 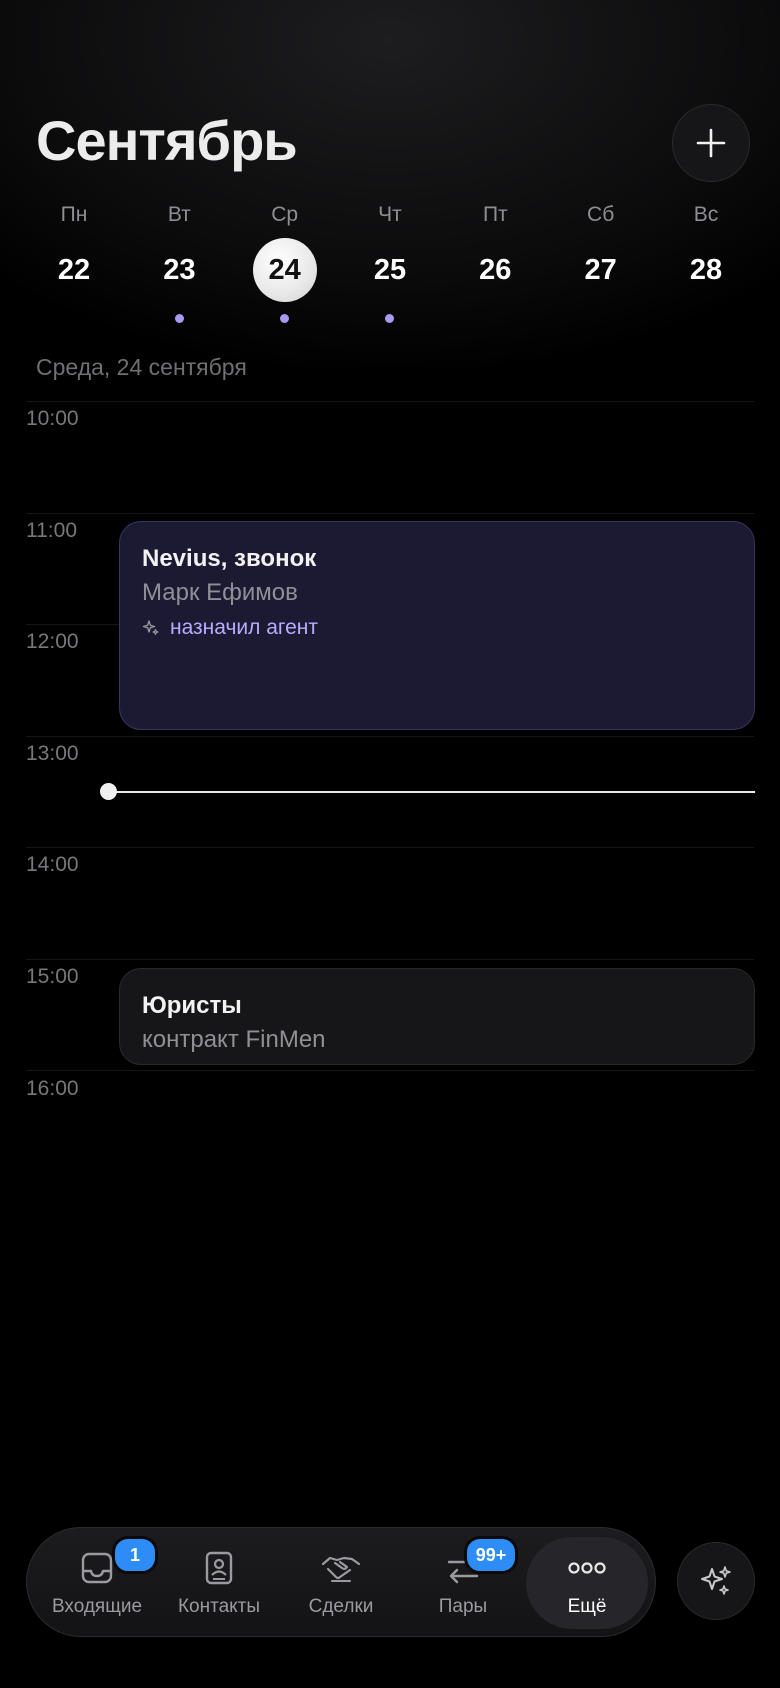 I want to click on day-mon: Пн 22, so click(x=74, y=261).